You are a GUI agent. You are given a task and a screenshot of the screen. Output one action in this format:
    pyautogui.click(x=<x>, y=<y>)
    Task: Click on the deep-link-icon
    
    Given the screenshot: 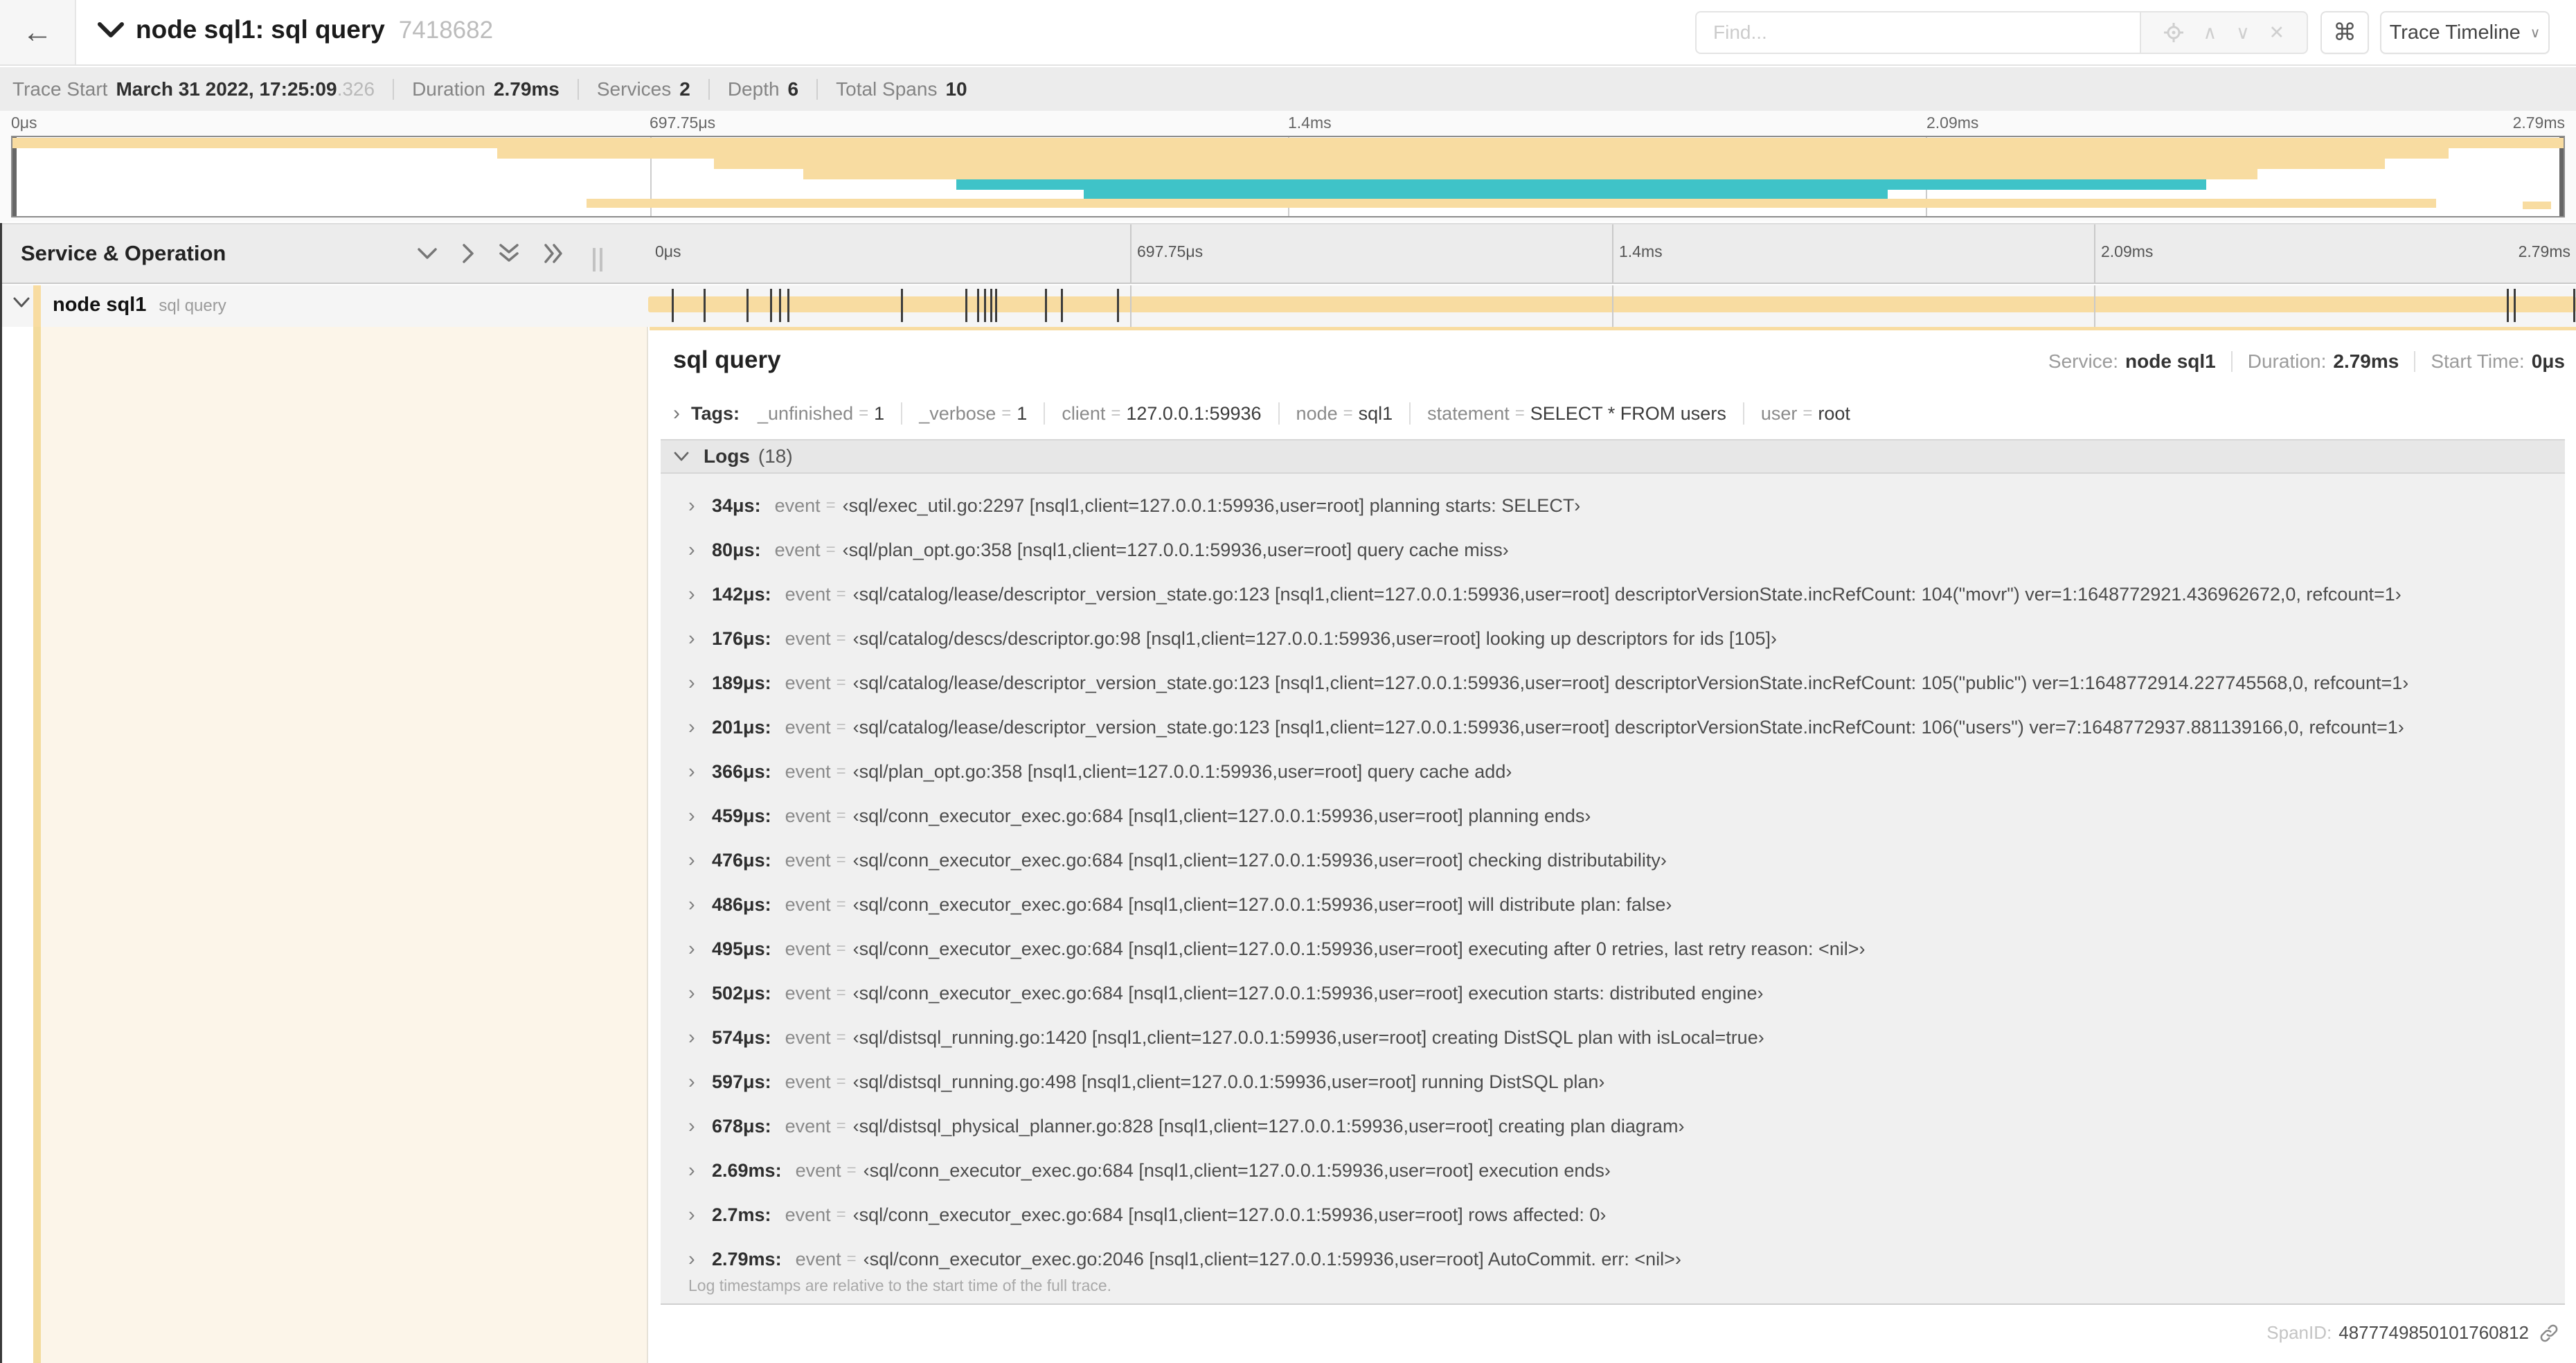 What is the action you would take?
    pyautogui.click(x=2549, y=1334)
    